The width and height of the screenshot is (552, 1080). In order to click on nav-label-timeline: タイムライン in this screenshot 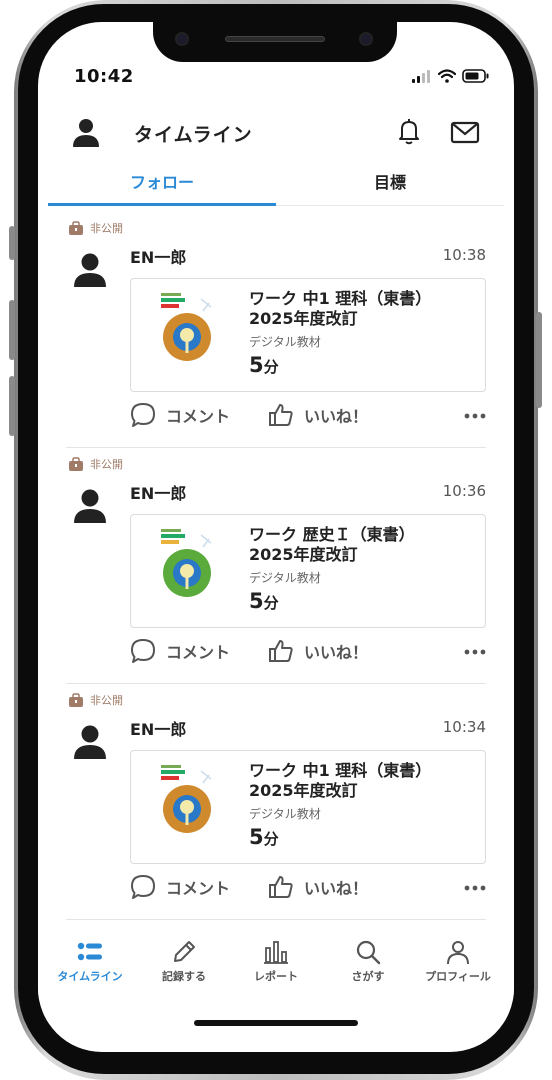, I will do `click(90, 976)`.